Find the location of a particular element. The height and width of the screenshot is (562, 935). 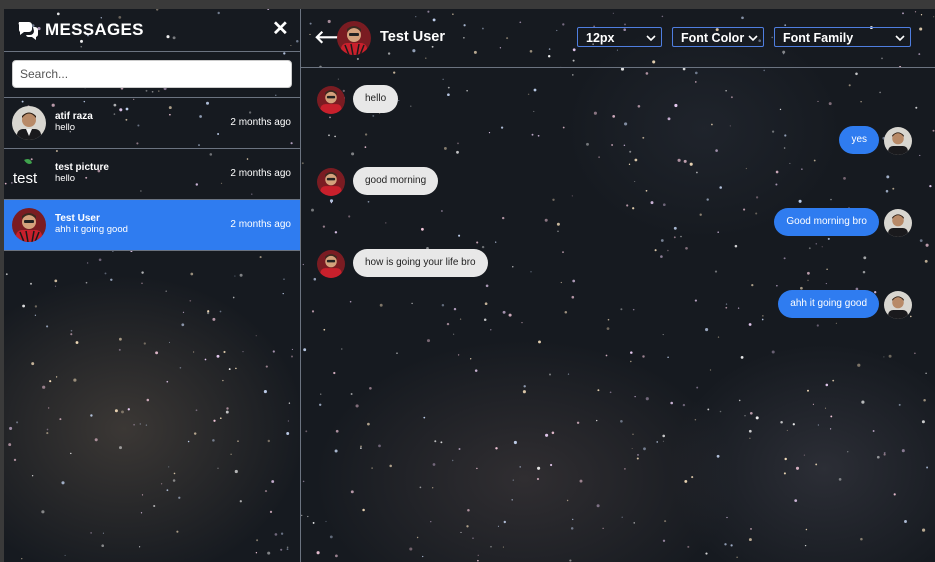

message-outgoing: yes is located at coordinates (618, 141).